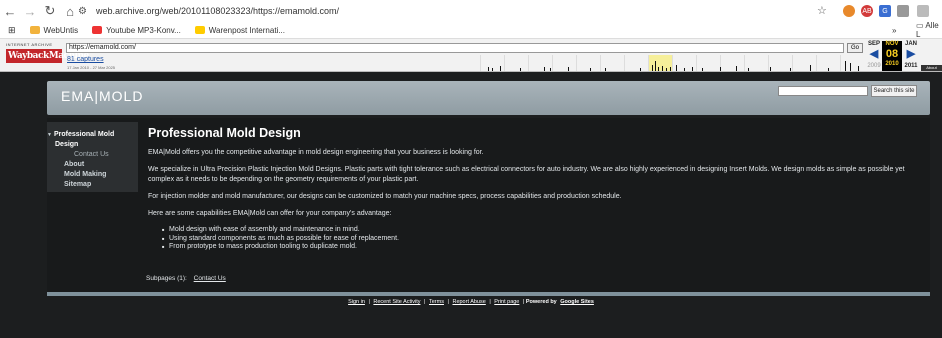 The height and width of the screenshot is (338, 942). Describe the element at coordinates (199, 30) in the screenshot. I see `warenpost-icon` at that location.